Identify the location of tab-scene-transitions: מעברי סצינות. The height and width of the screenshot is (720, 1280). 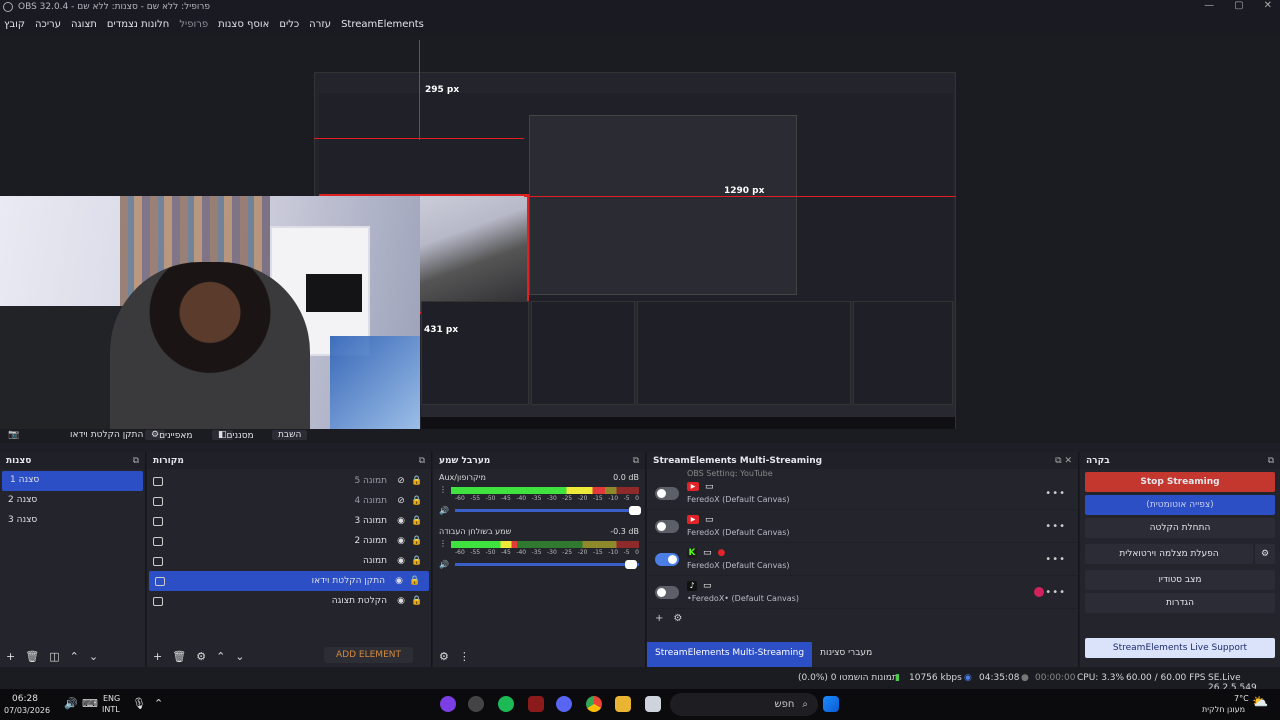
(846, 654).